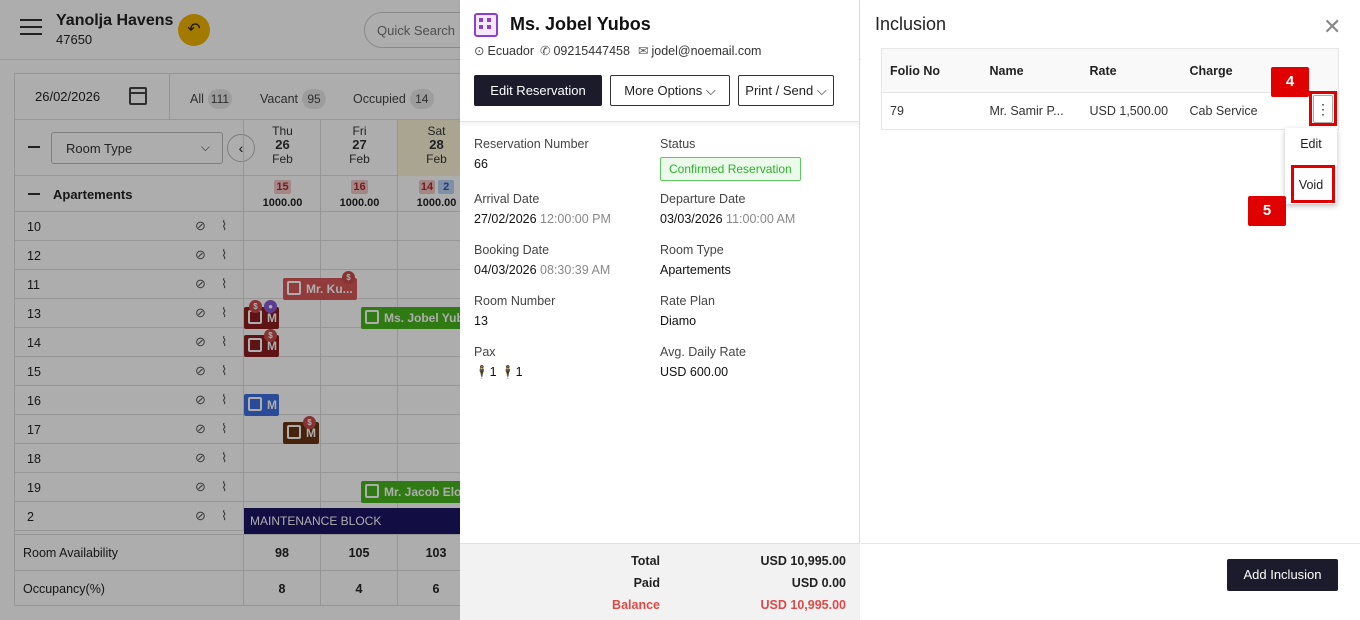 The width and height of the screenshot is (1360, 620). What do you see at coordinates (931, 70) in the screenshot?
I see `column-header: Folio No` at bounding box center [931, 70].